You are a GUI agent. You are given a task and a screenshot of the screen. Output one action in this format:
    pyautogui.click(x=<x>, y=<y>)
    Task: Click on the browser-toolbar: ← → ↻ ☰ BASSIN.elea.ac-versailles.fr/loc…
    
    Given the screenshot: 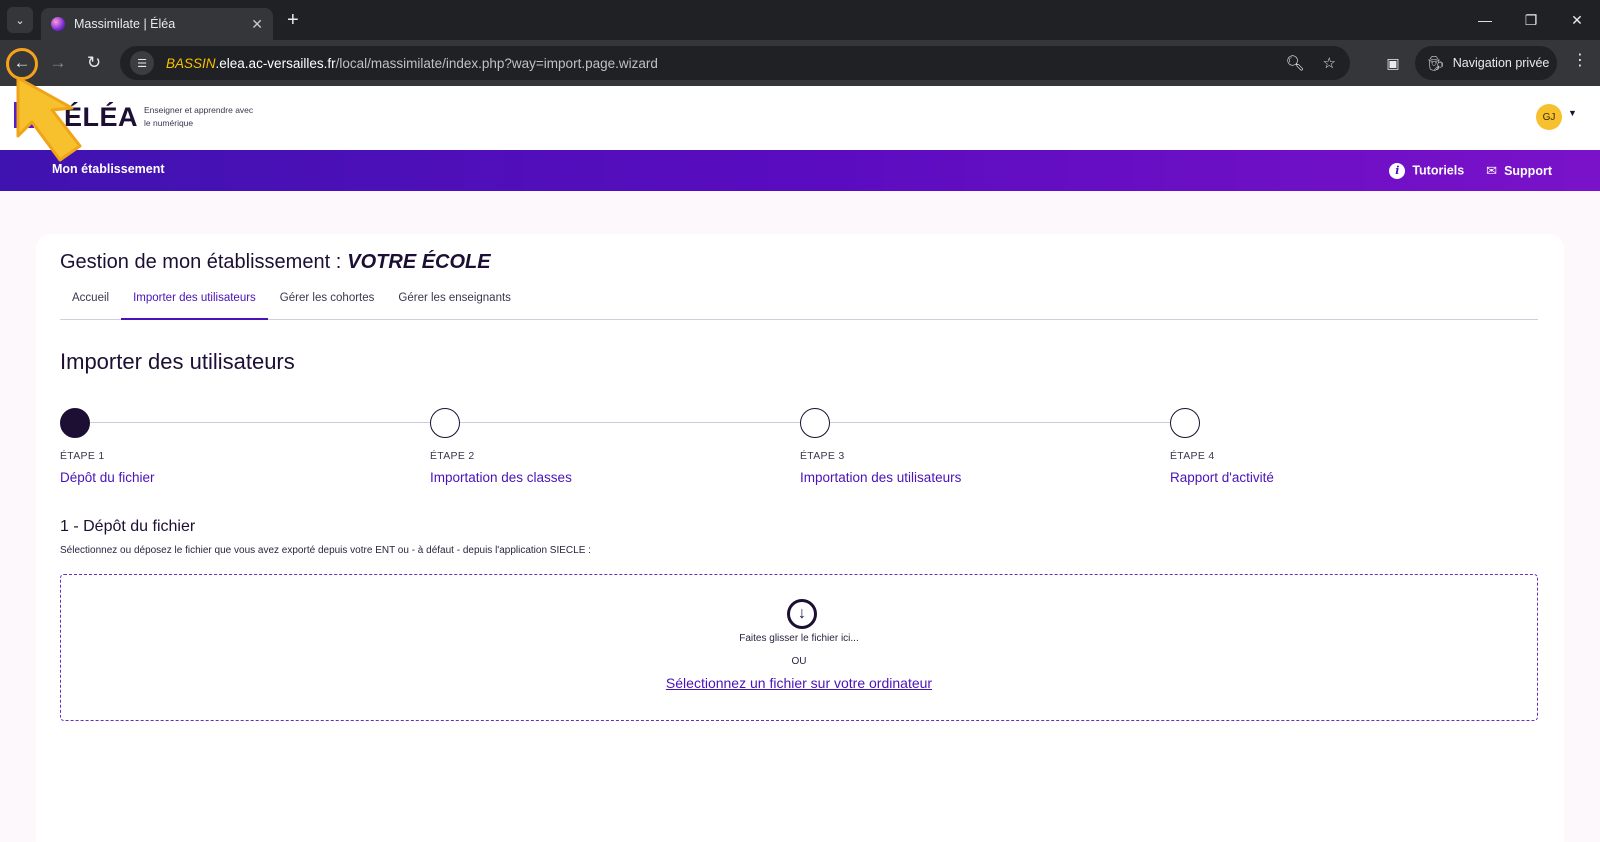 What is the action you would take?
    pyautogui.click(x=800, y=63)
    